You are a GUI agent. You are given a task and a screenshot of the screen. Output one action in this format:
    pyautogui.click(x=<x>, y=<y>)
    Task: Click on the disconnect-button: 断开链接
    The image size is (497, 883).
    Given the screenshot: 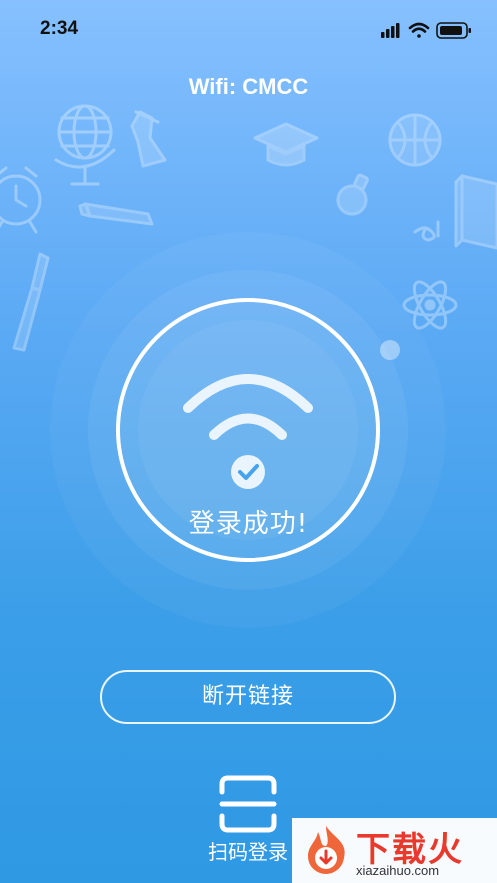 What is the action you would take?
    pyautogui.click(x=248, y=697)
    